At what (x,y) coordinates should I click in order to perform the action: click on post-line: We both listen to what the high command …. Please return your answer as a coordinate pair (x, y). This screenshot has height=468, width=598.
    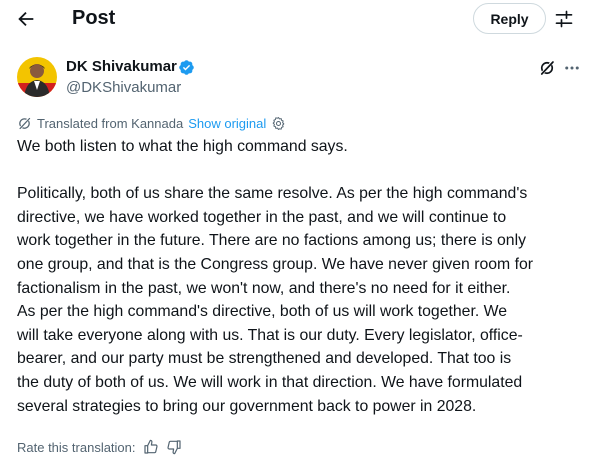
    Looking at the image, I should click on (182, 146).